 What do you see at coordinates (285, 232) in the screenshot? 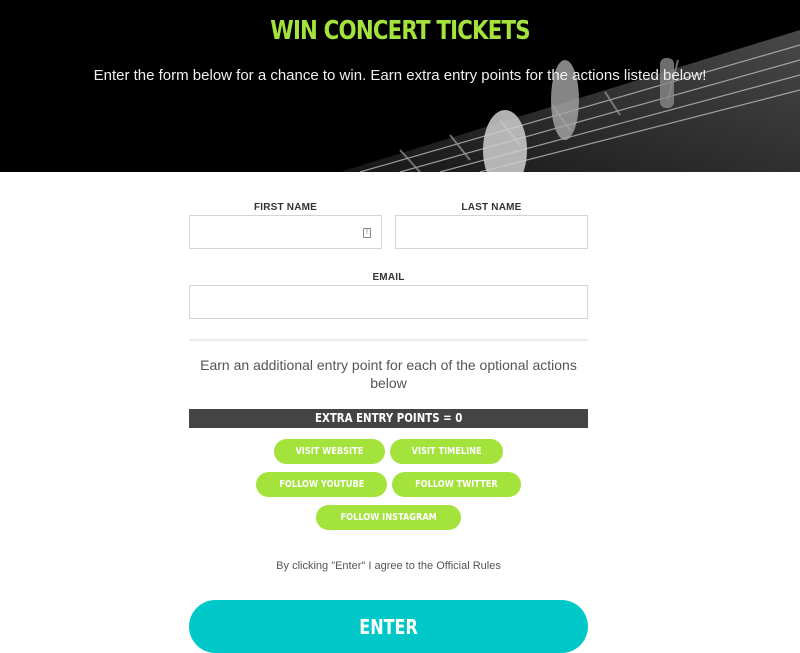
I see `first-name-input: !` at bounding box center [285, 232].